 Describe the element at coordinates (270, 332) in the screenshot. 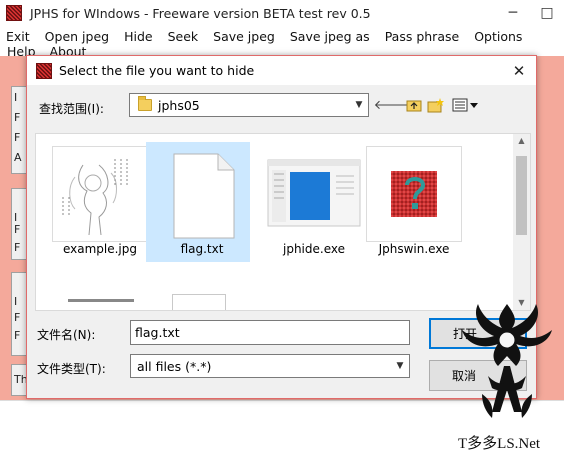

I see `file-name-input` at that location.